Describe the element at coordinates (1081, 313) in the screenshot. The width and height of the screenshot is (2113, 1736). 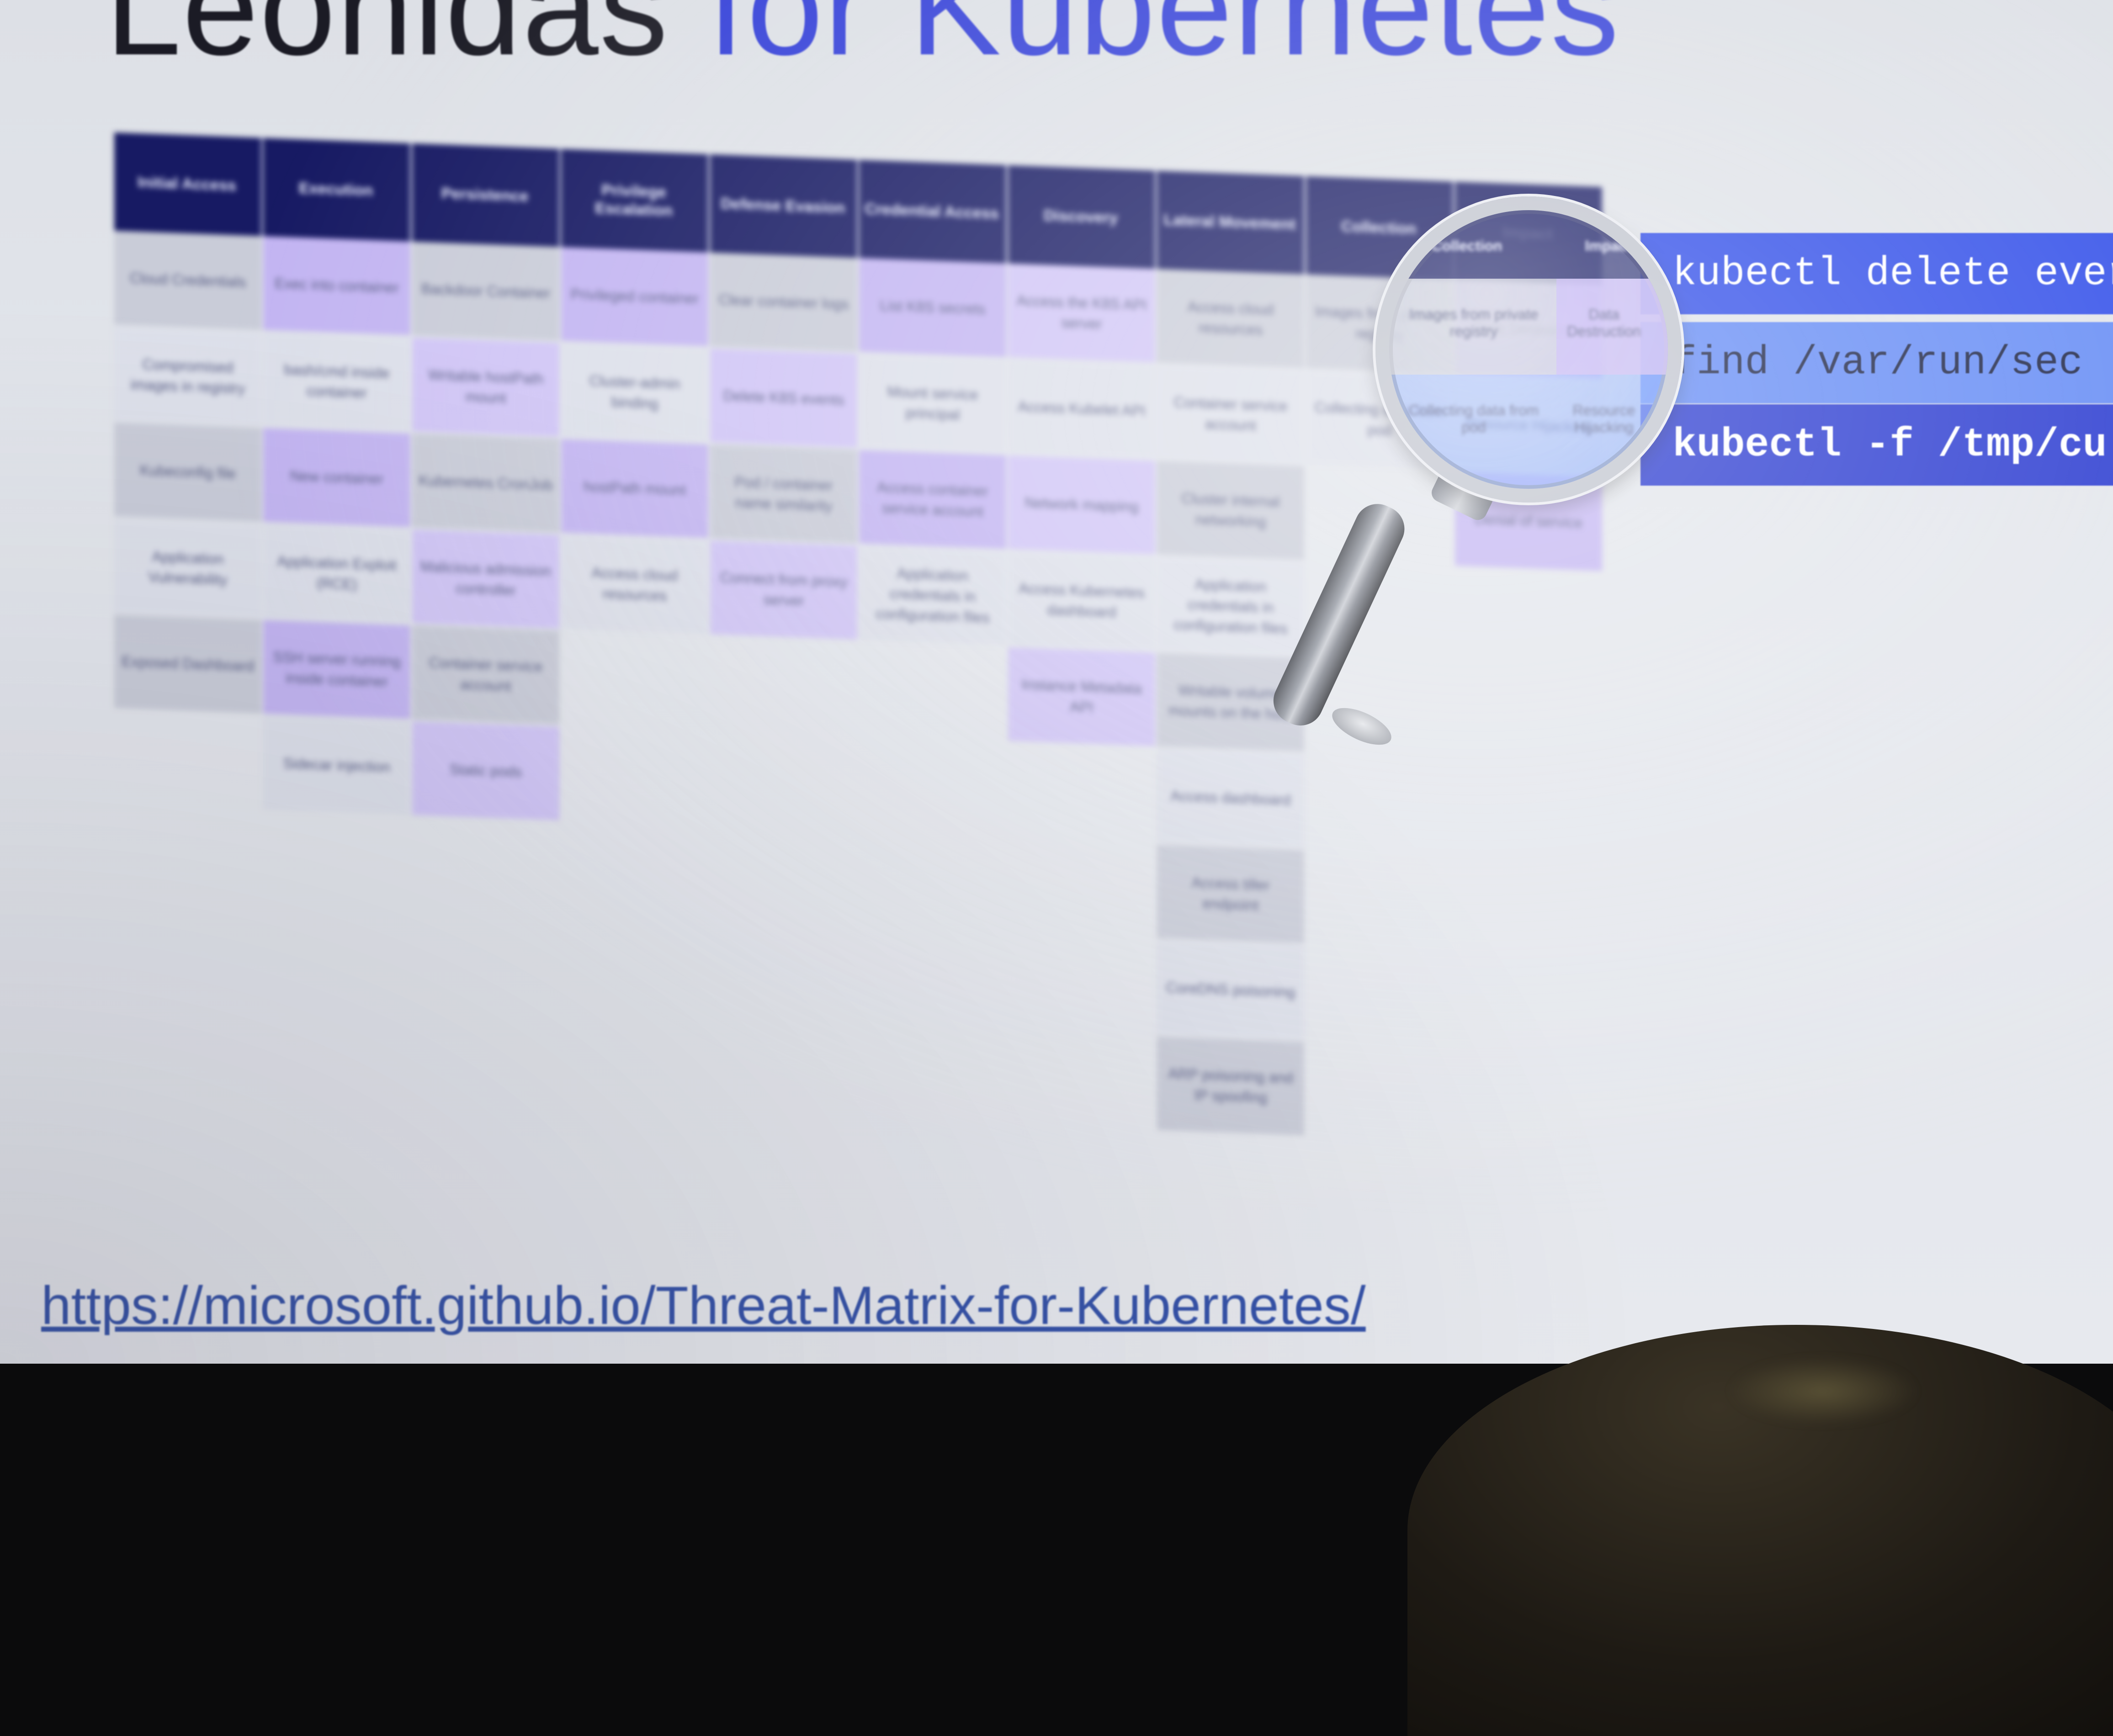
I see `matrix-cell: Access the K8S API server` at that location.